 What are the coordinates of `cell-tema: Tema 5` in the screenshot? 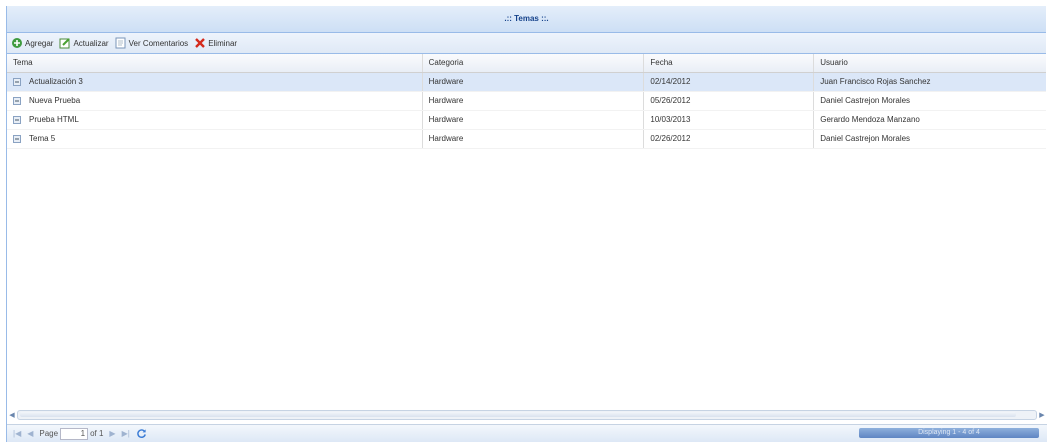 It's located at (215, 139).